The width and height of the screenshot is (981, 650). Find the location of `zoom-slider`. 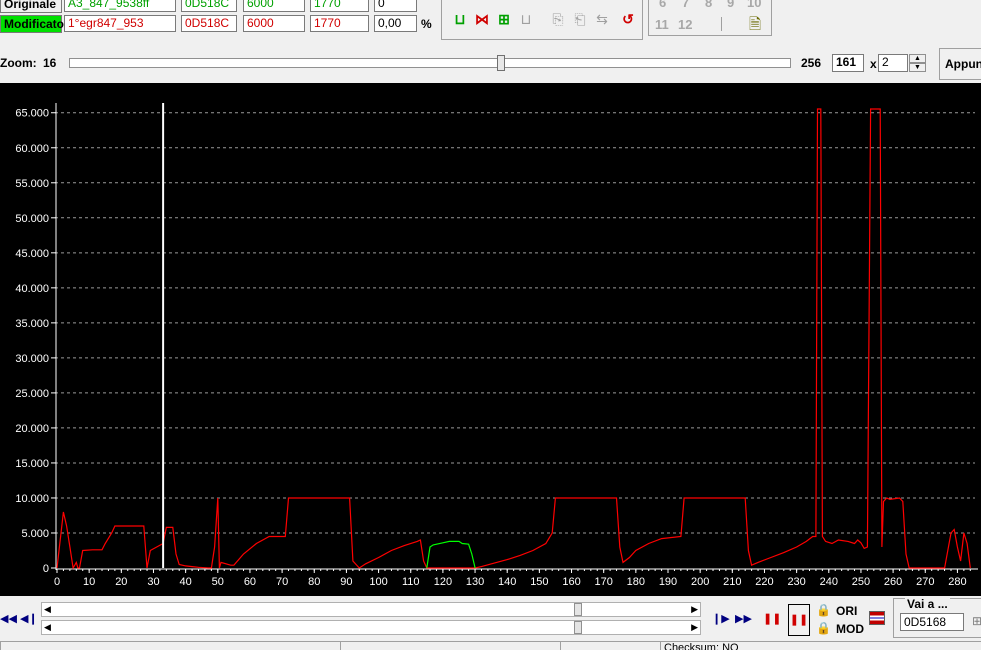

zoom-slider is located at coordinates (430, 63).